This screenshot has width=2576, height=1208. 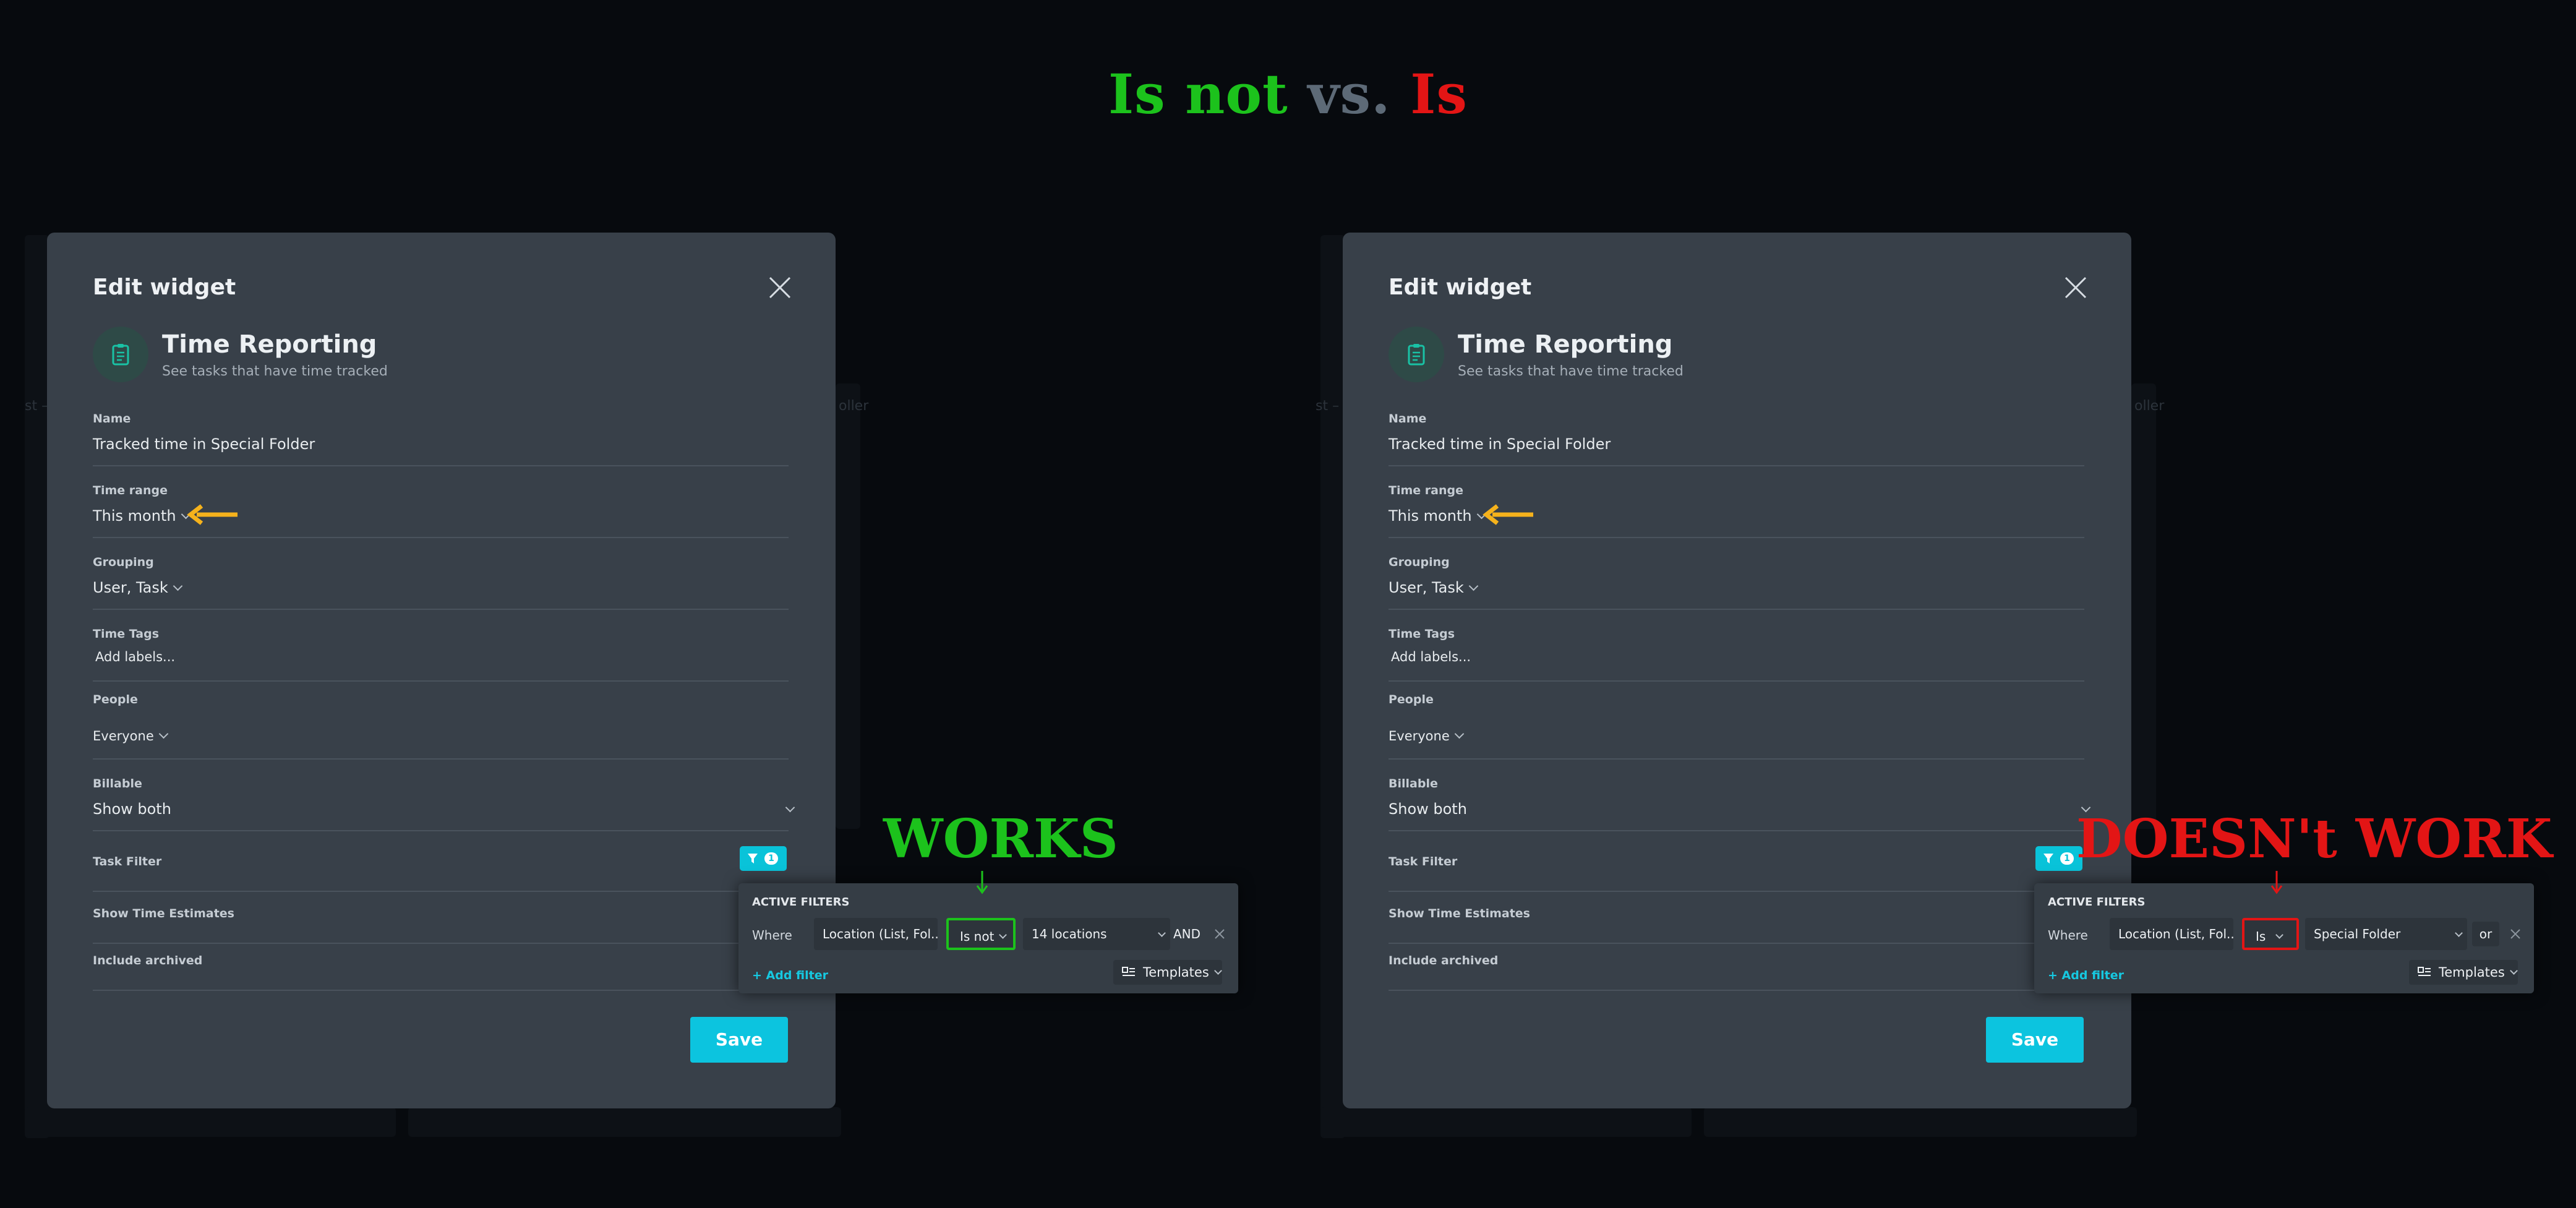 I want to click on billable-value: Show both, so click(x=1428, y=809).